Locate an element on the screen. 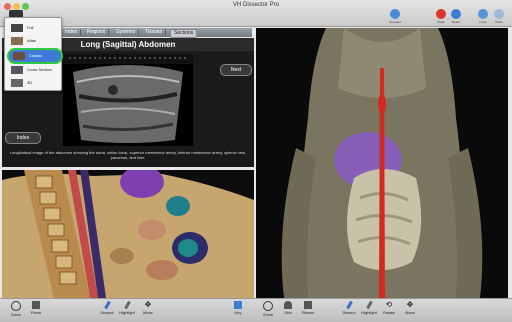 This screenshot has width=512, height=322. index-button: Index is located at coordinates (23, 138).